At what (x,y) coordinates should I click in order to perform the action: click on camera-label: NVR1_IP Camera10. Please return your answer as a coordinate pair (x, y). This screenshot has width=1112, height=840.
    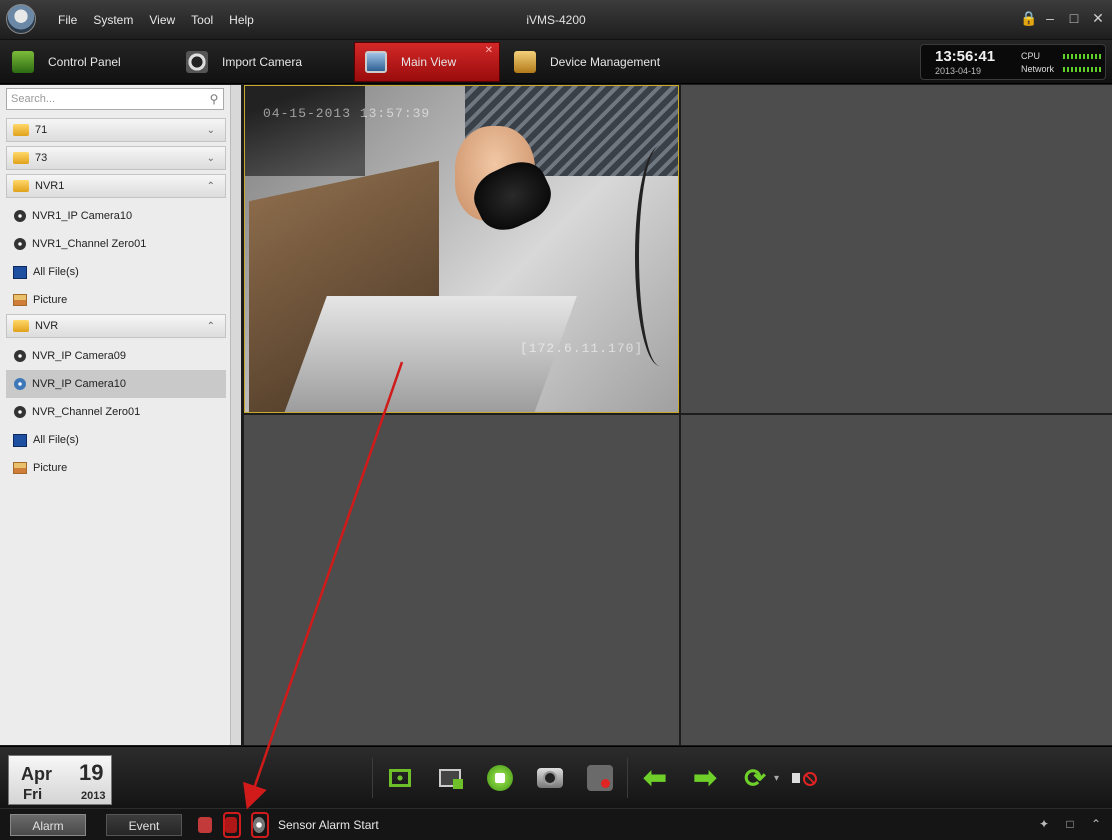
    Looking at the image, I should click on (82, 216).